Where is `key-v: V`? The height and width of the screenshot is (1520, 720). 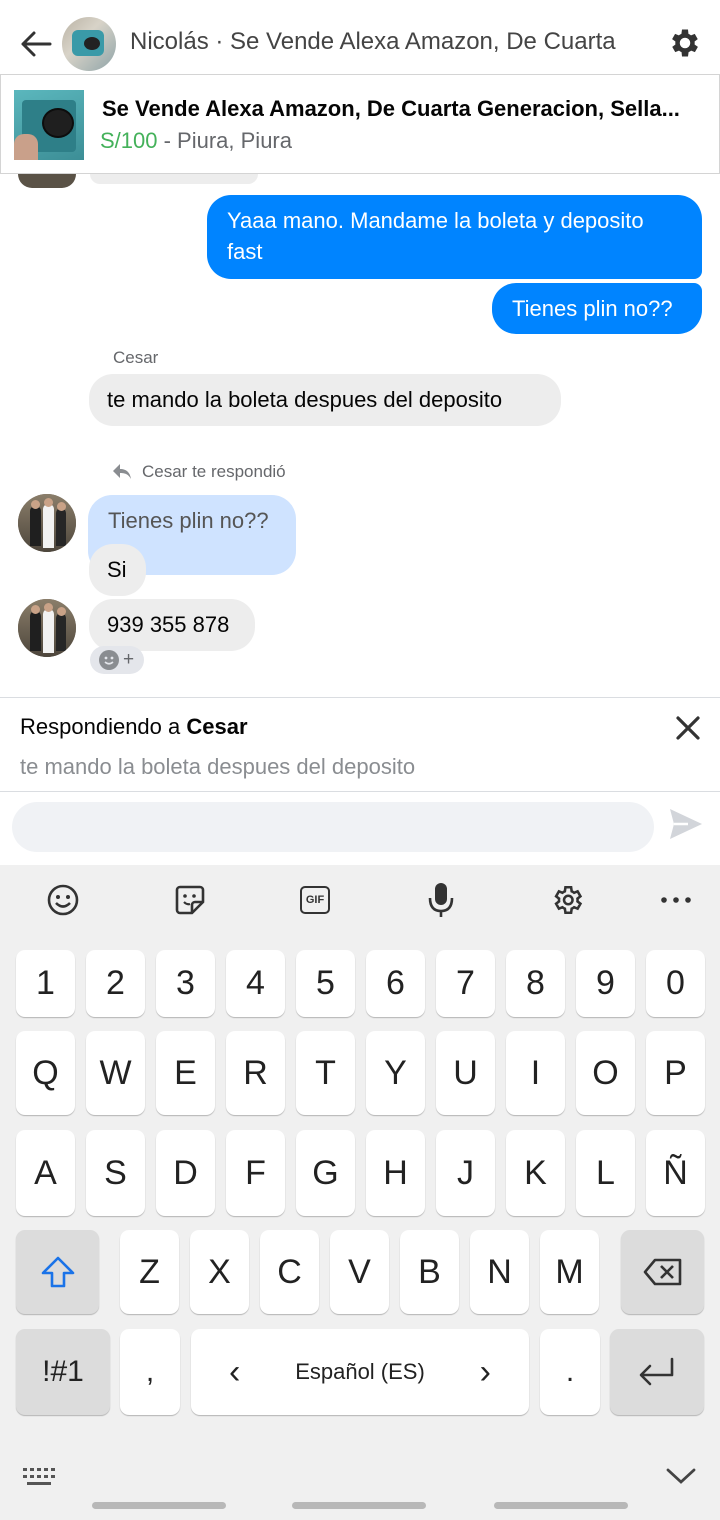
key-v: V is located at coordinates (359, 1272).